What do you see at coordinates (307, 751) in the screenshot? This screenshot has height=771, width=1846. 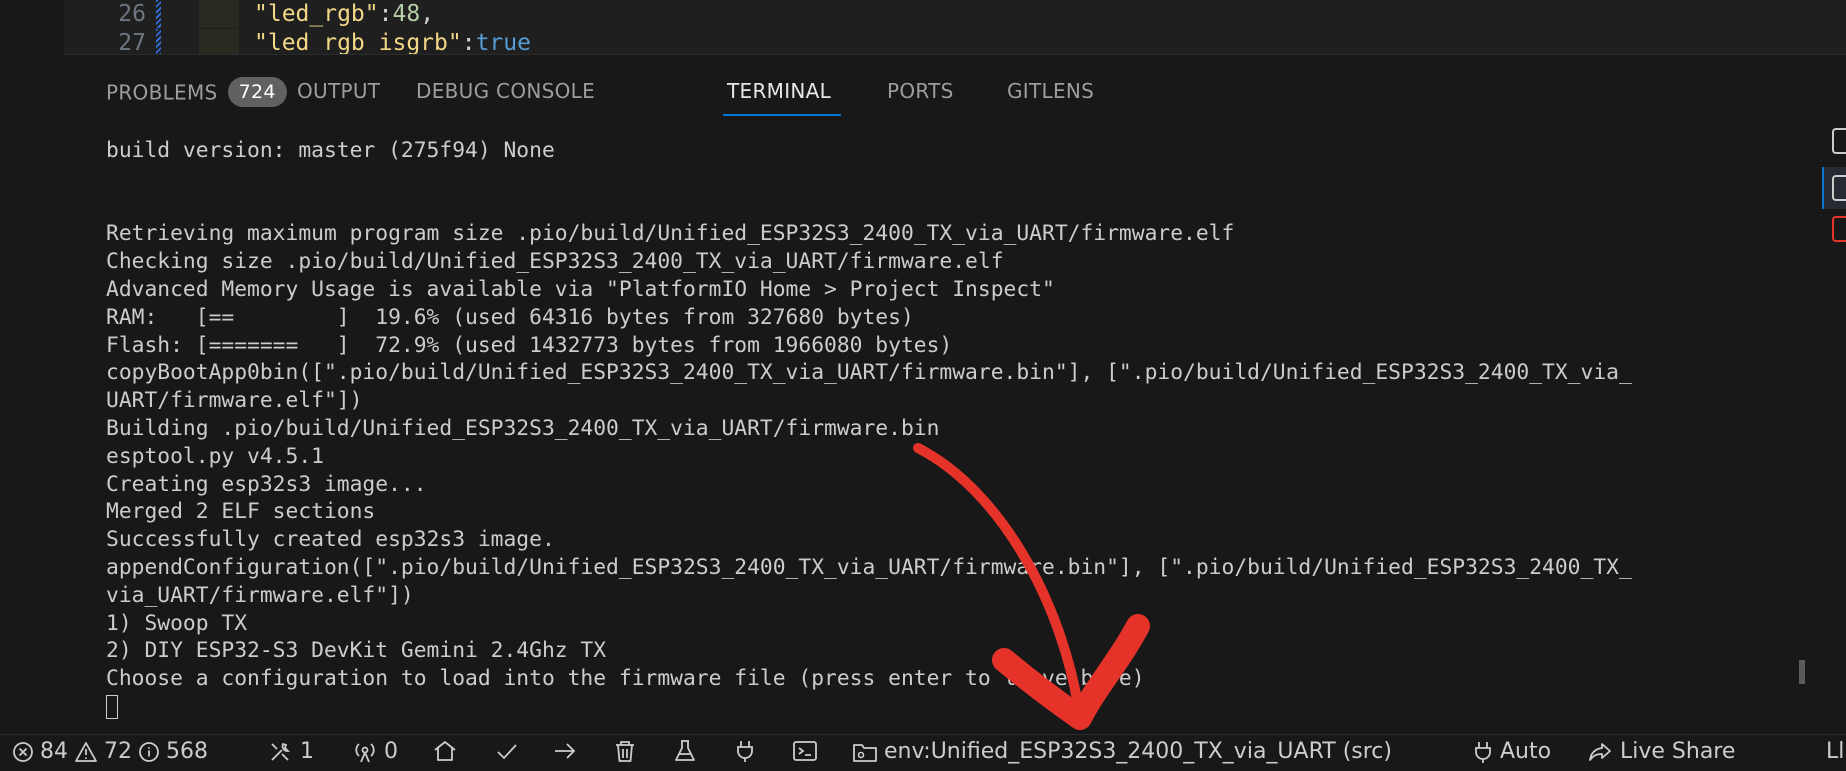 I see `tools-count: 1` at bounding box center [307, 751].